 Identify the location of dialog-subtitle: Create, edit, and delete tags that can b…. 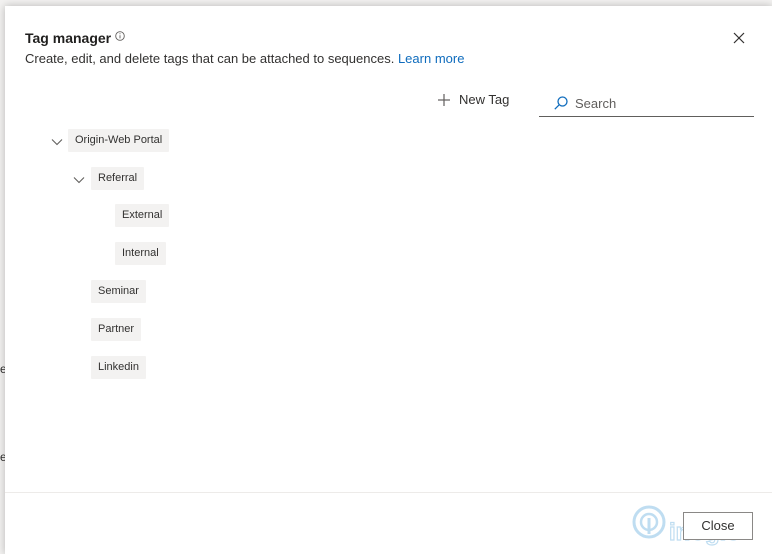
(210, 58).